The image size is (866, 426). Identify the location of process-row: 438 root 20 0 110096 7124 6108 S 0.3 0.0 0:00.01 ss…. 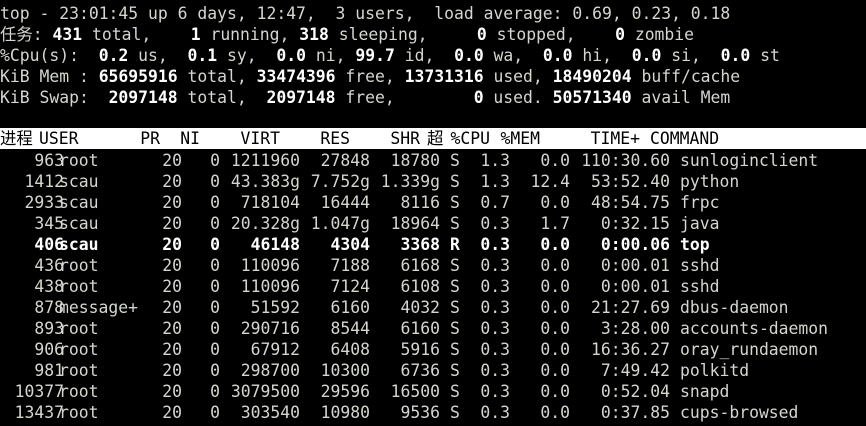
(433, 286).